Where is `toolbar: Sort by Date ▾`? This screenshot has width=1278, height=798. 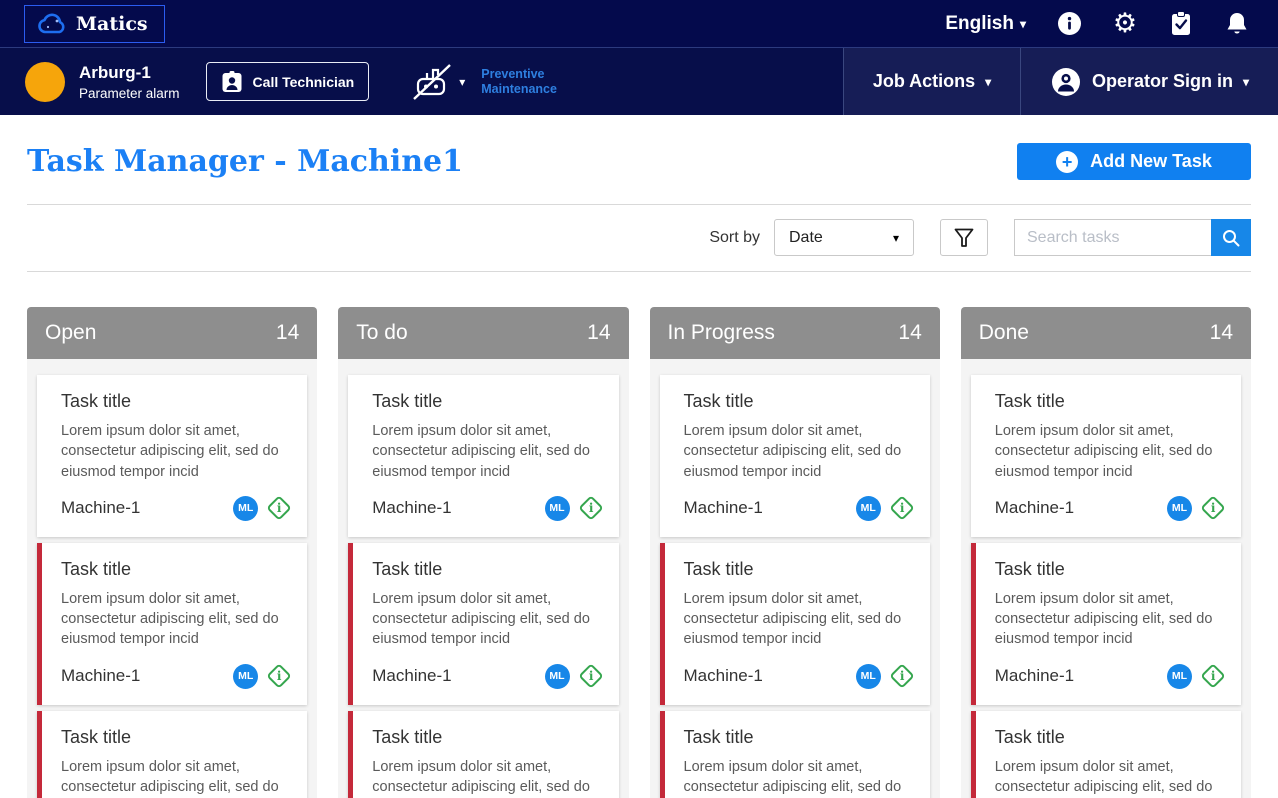 toolbar: Sort by Date ▾ is located at coordinates (639, 238).